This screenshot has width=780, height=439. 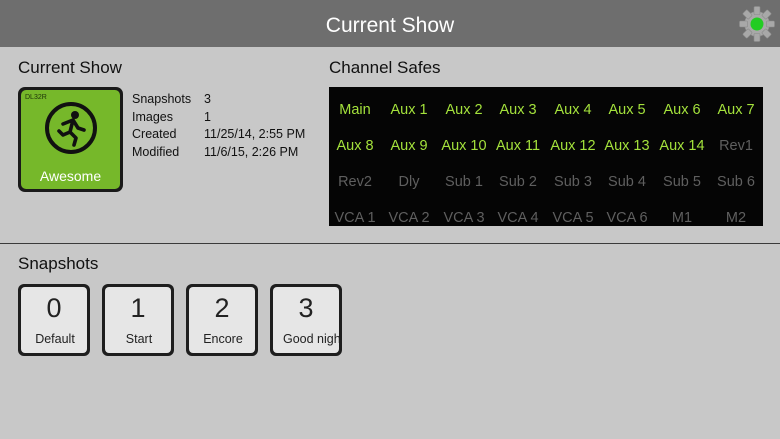 I want to click on channel-safe-vca-3: VCA 3, so click(x=464, y=213).